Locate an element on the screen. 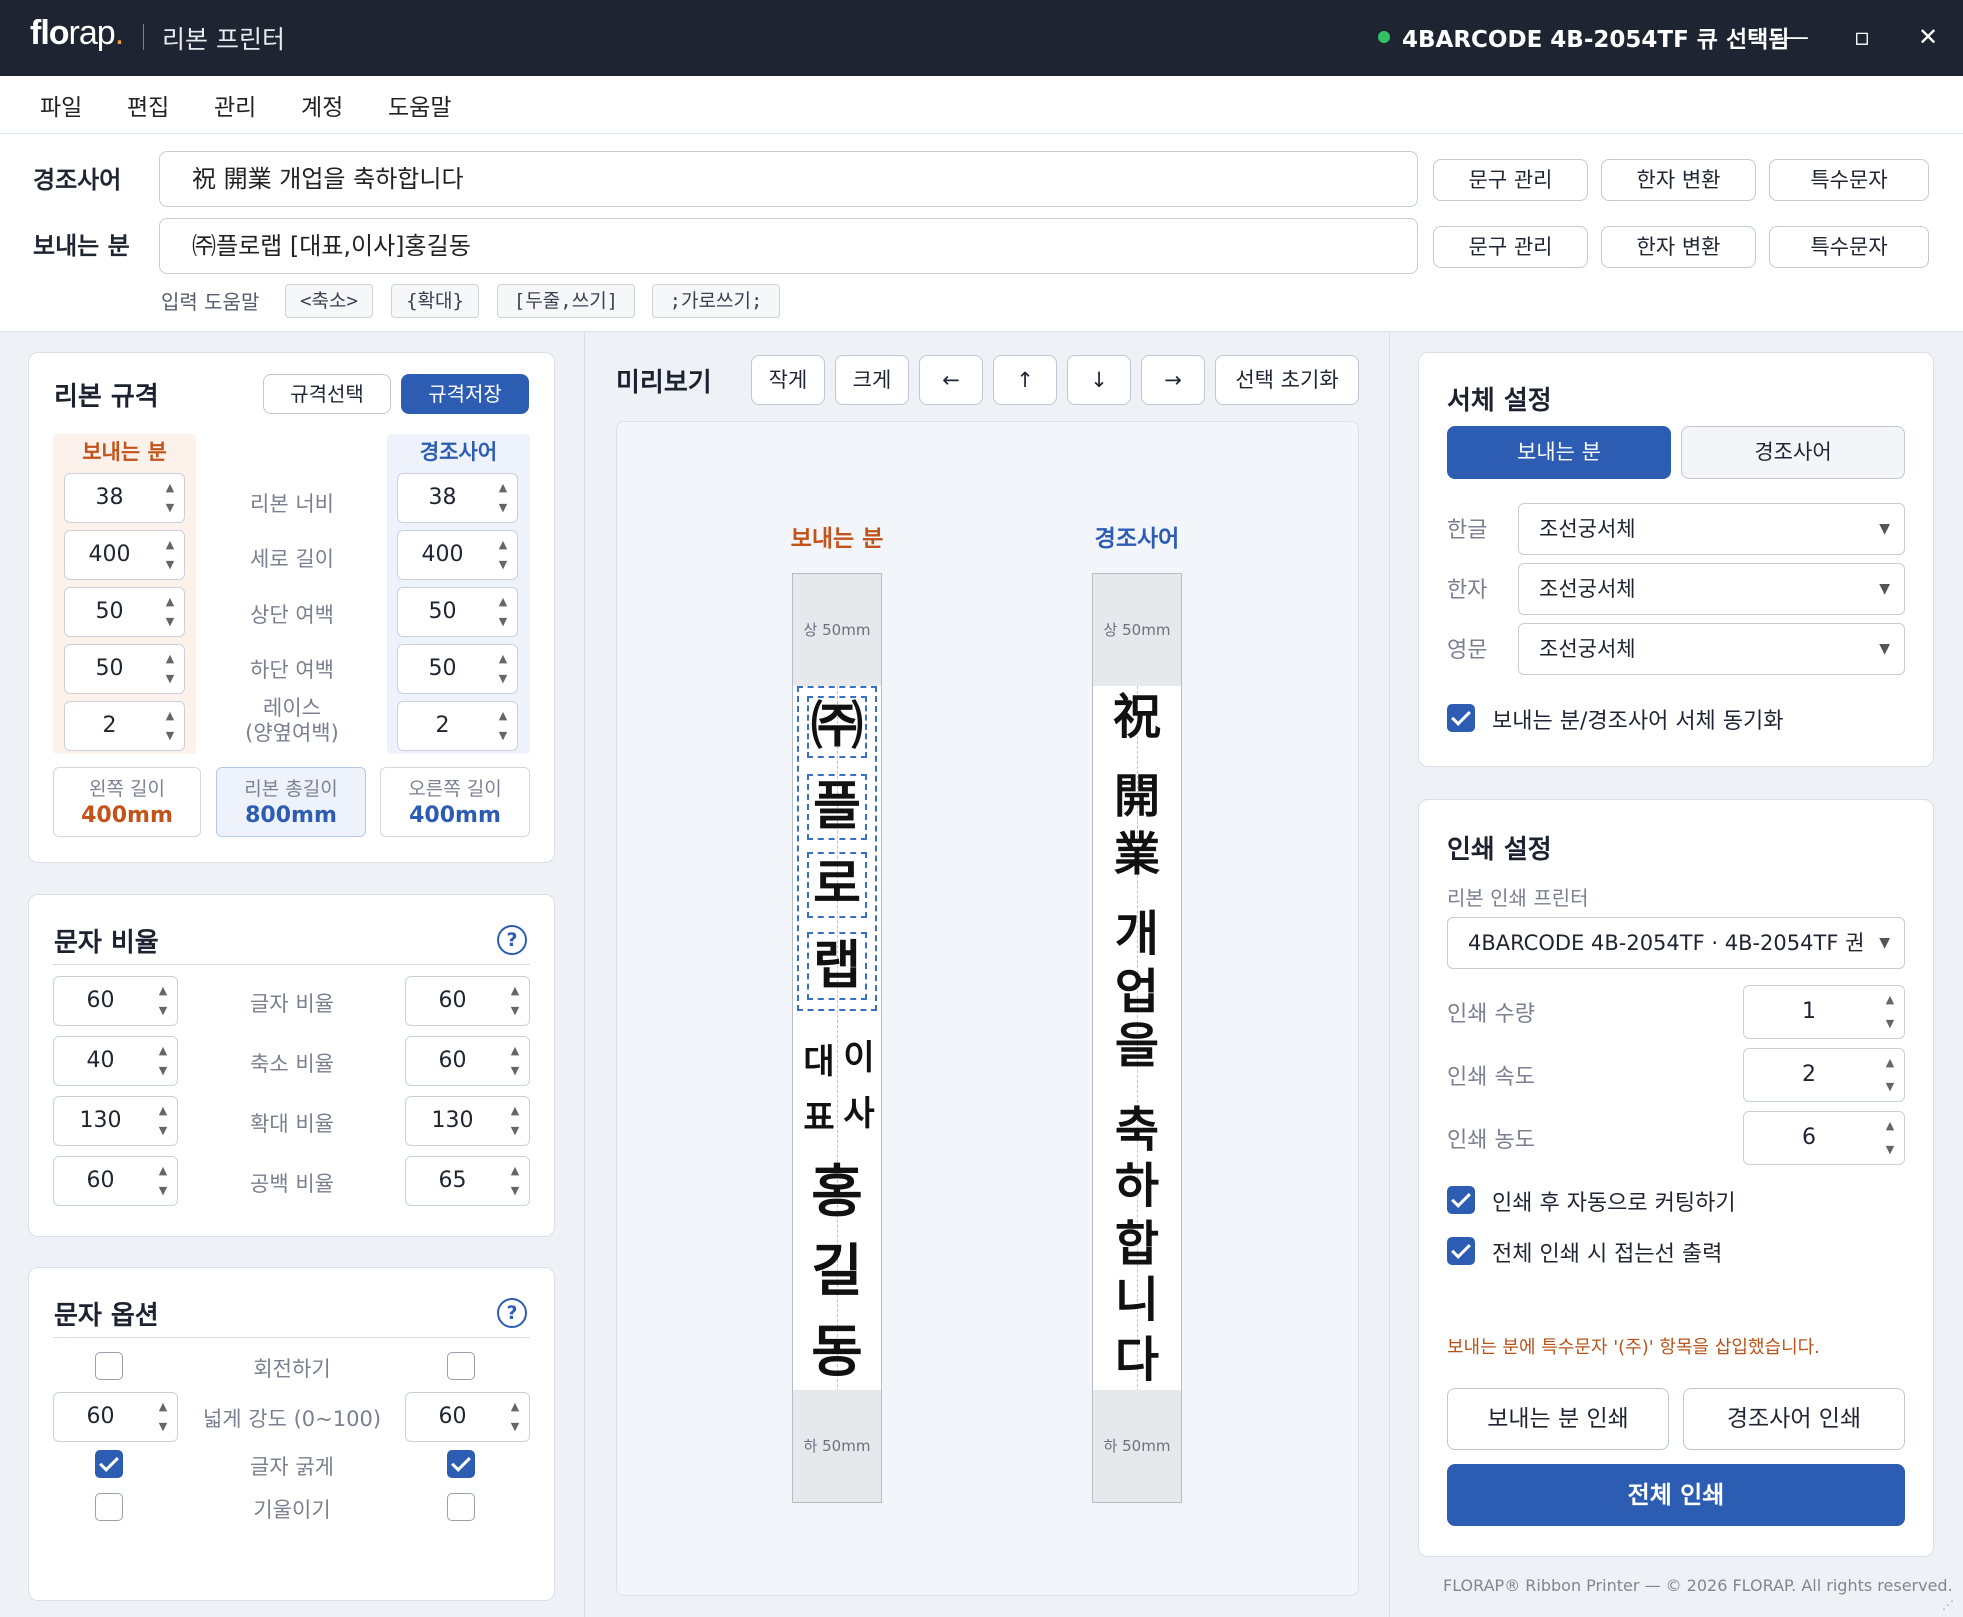 This screenshot has width=1963, height=1617. print-density-spin: 6 ▲ ▼ is located at coordinates (1824, 1138).